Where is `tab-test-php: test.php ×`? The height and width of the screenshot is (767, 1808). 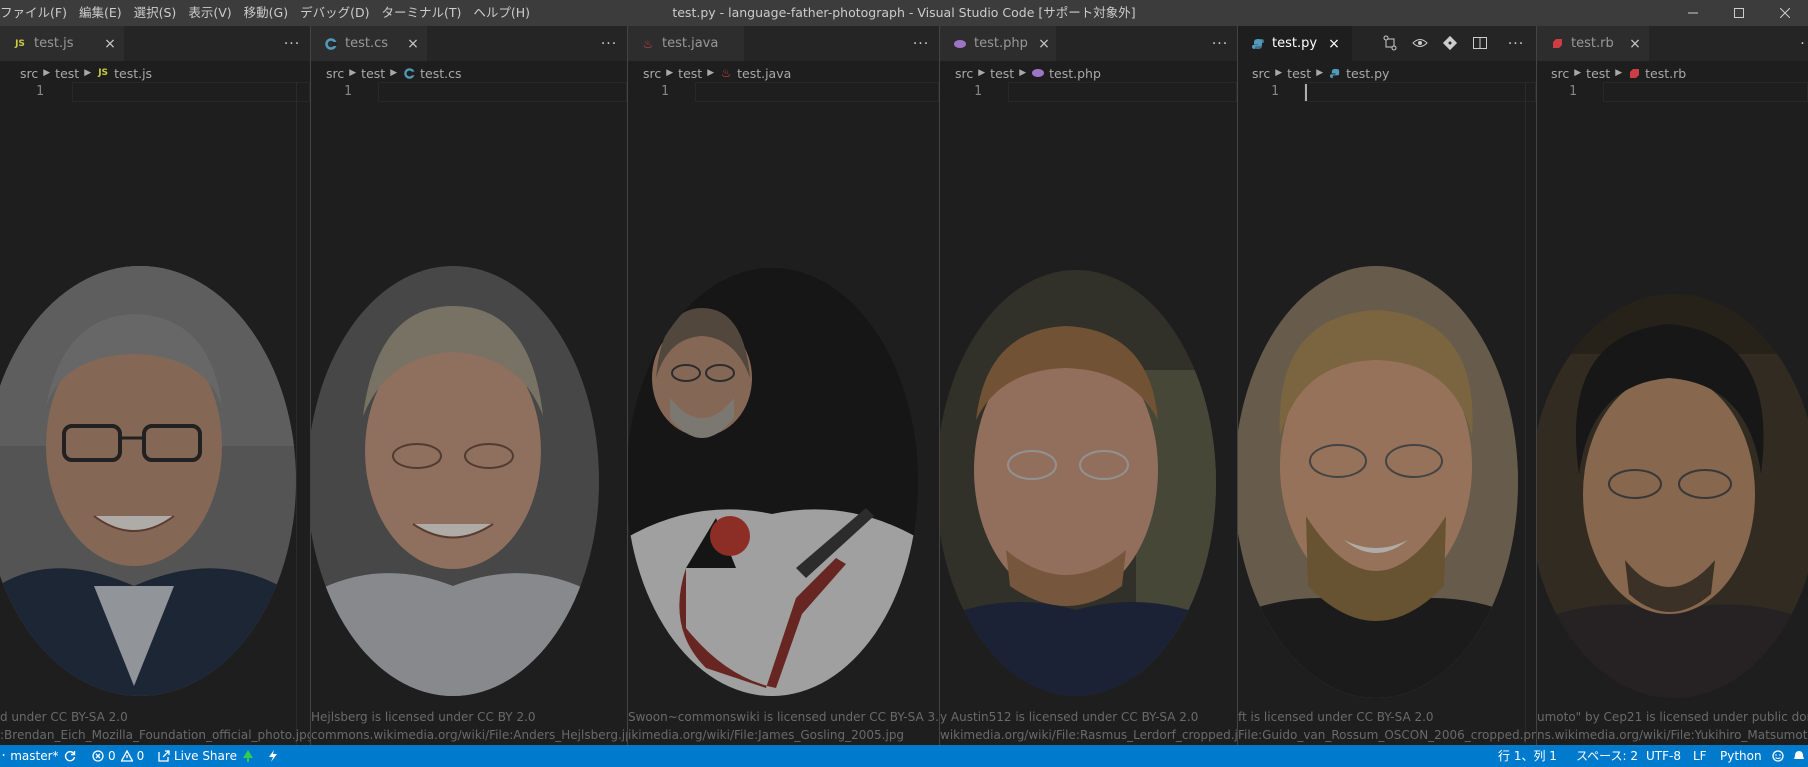
tab-test-php: test.php × is located at coordinates (998, 43).